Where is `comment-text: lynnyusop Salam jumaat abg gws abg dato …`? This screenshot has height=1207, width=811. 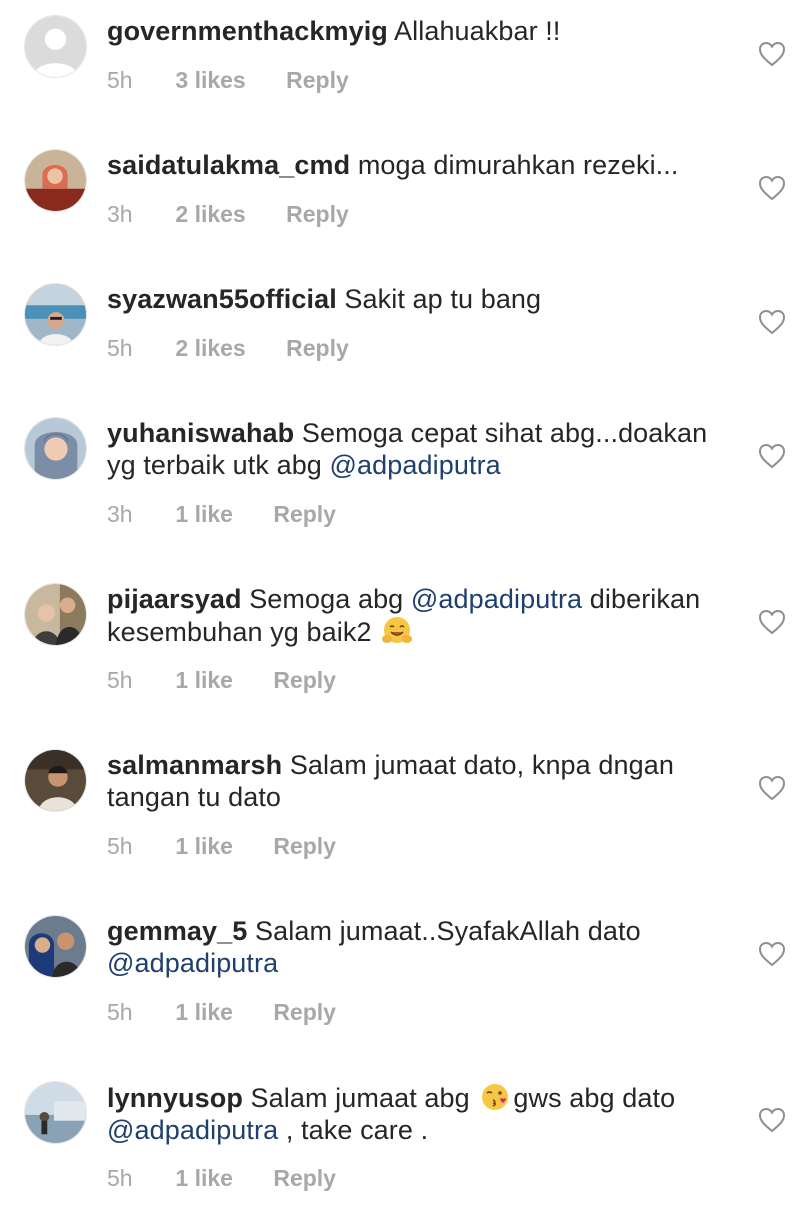 comment-text: lynnyusop Salam jumaat abg gws abg dato … is located at coordinates (417, 1113).